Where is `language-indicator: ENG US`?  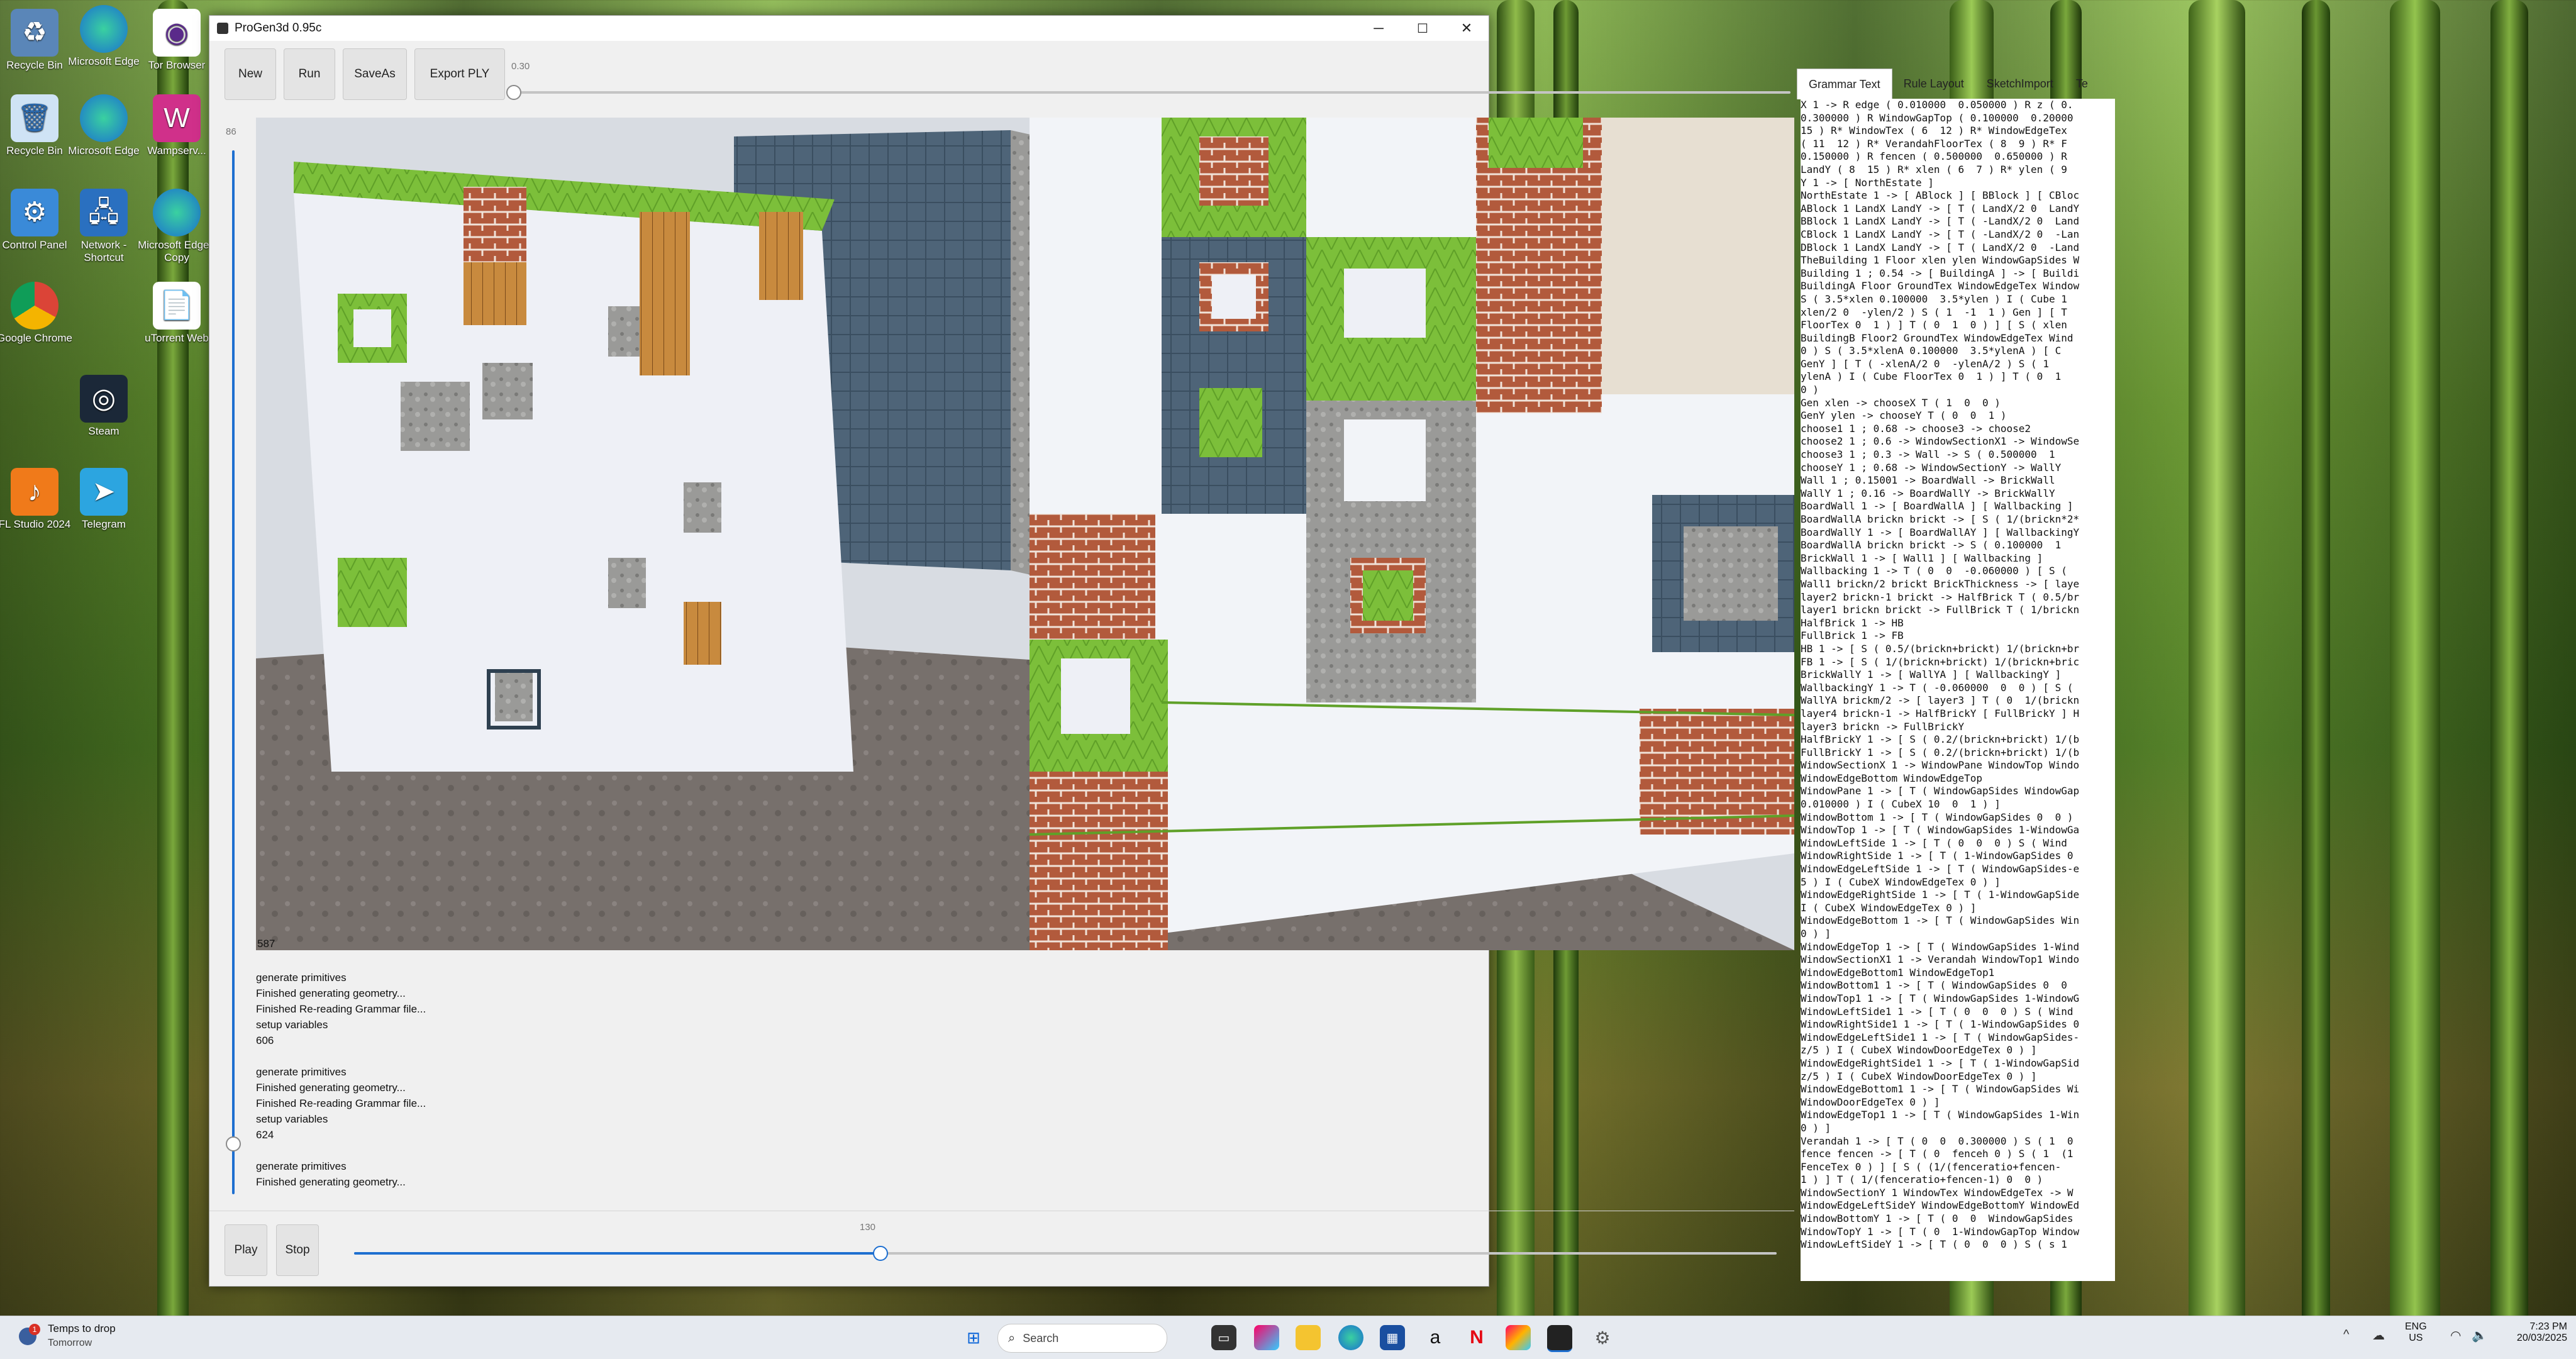 language-indicator: ENG US is located at coordinates (2416, 1332).